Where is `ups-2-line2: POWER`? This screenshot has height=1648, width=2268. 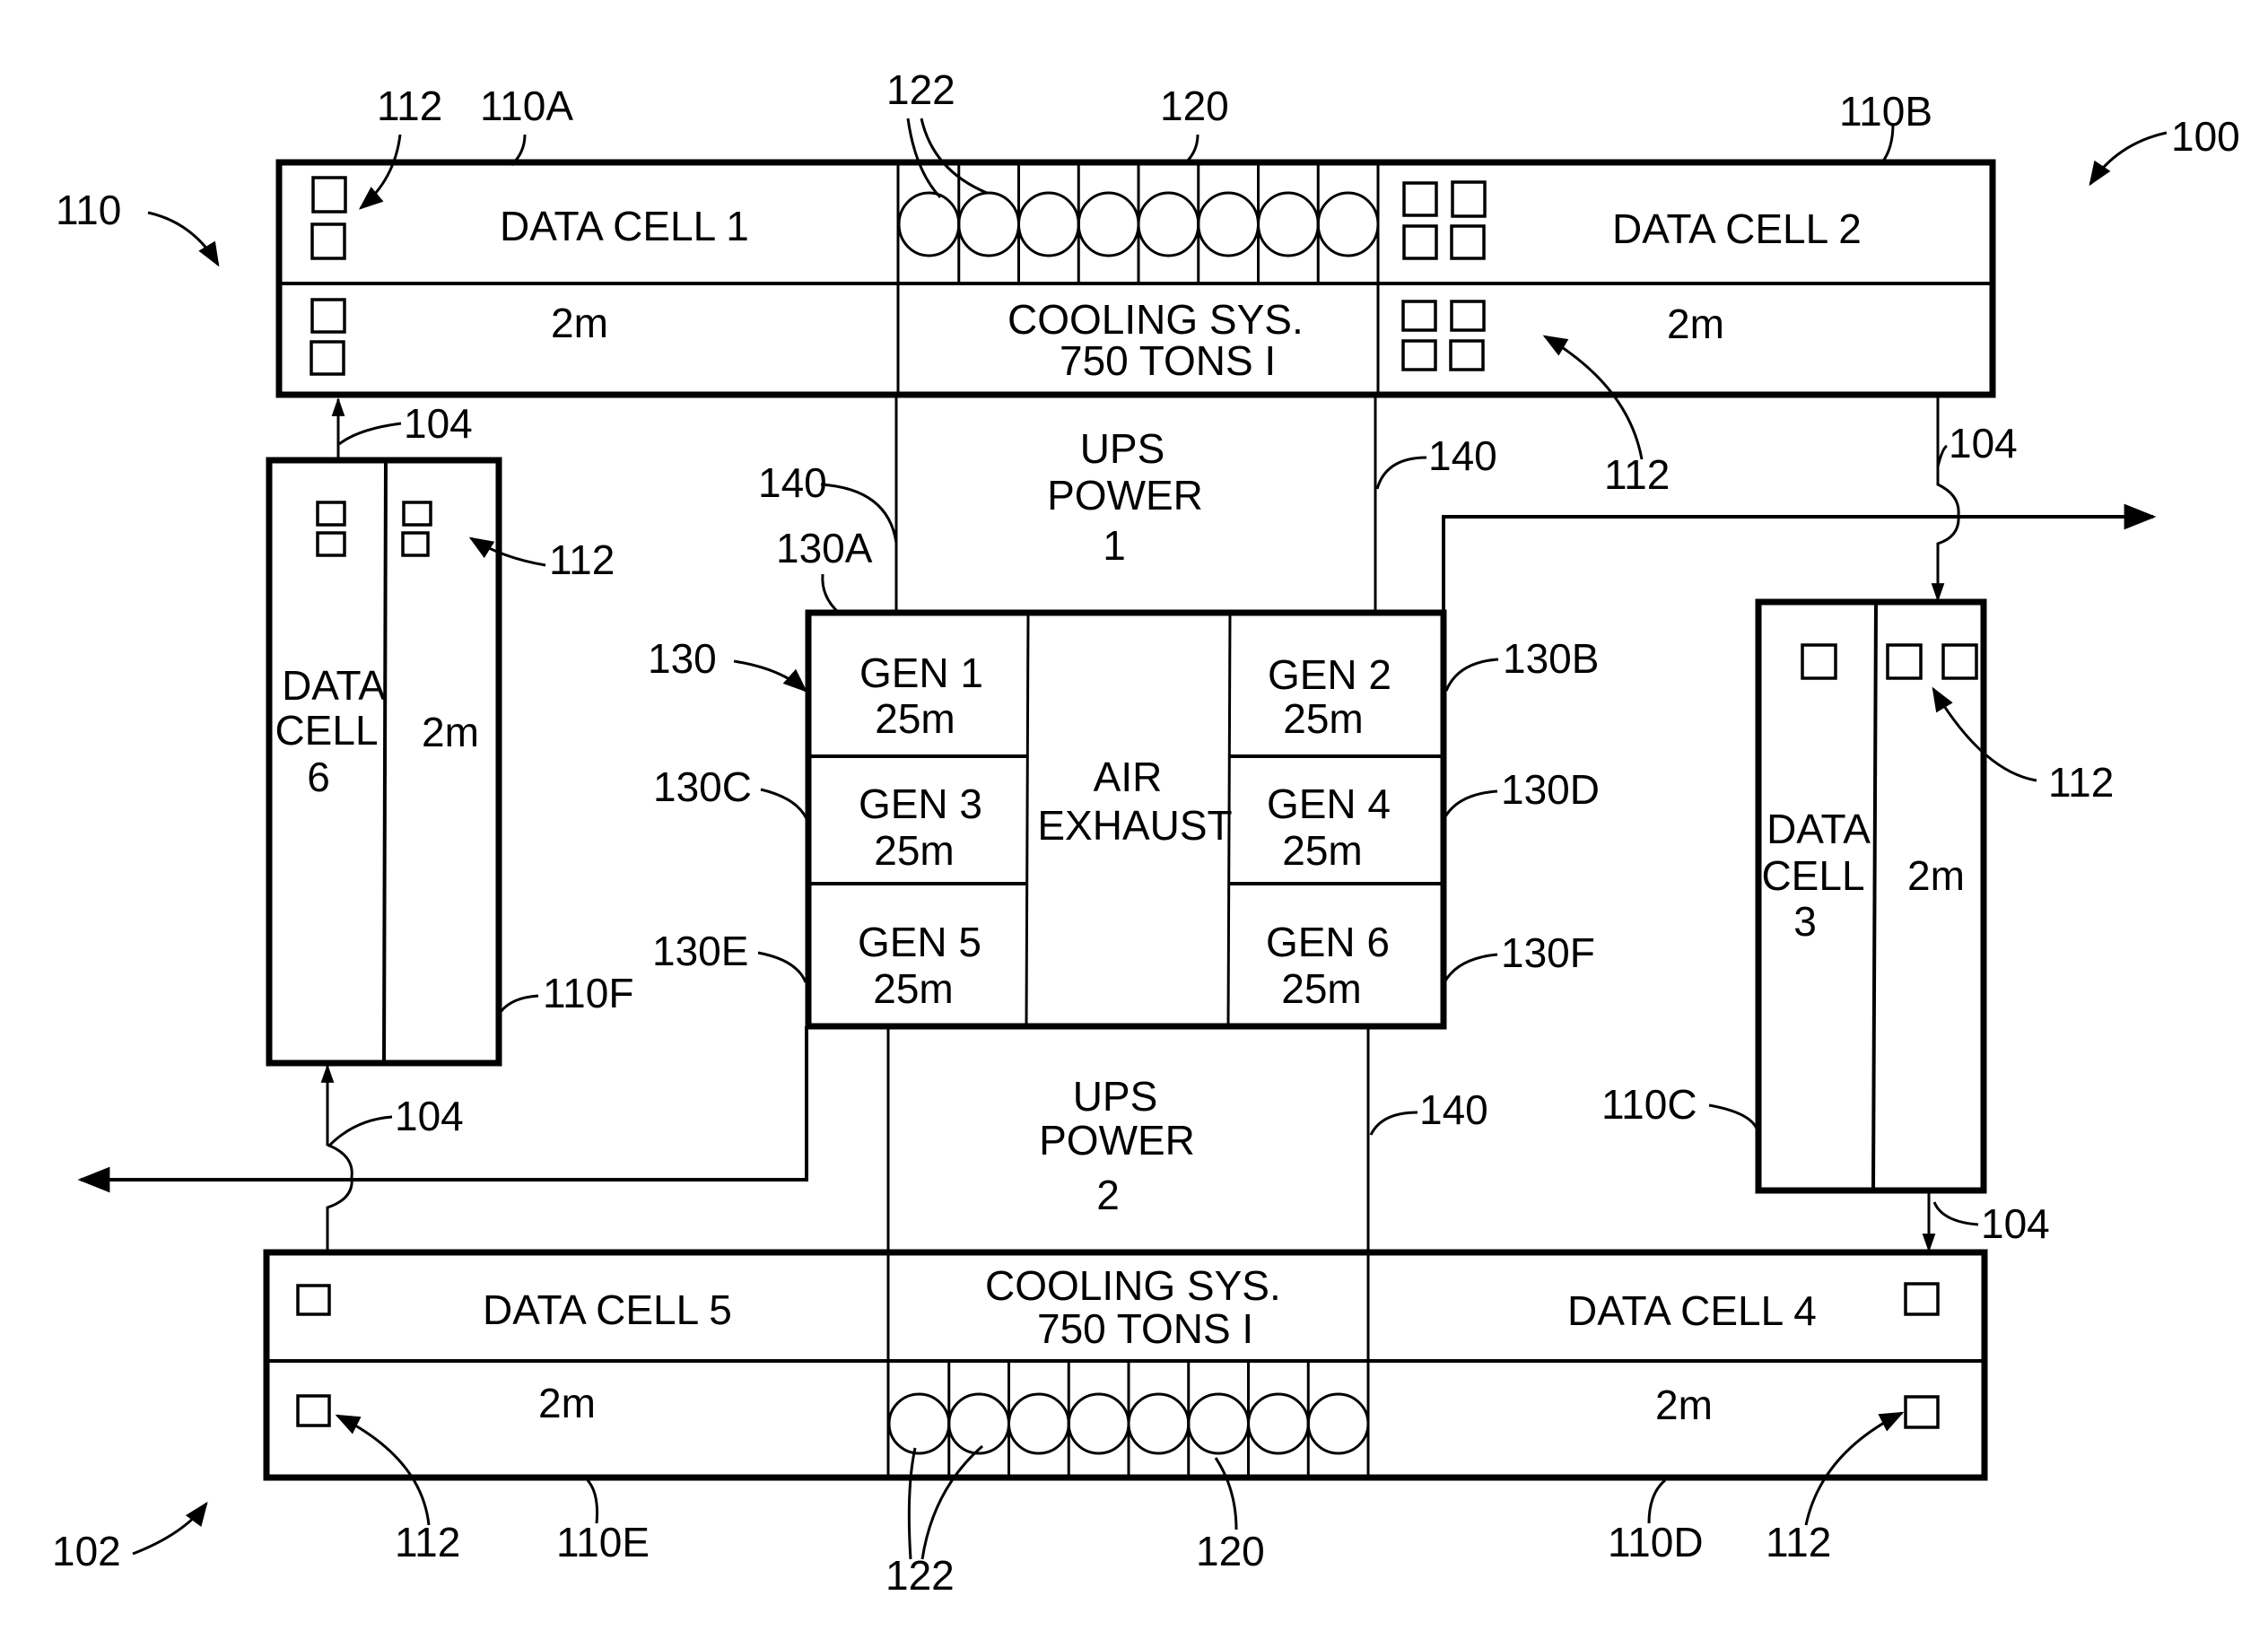 ups-2-line2: POWER is located at coordinates (1117, 1140).